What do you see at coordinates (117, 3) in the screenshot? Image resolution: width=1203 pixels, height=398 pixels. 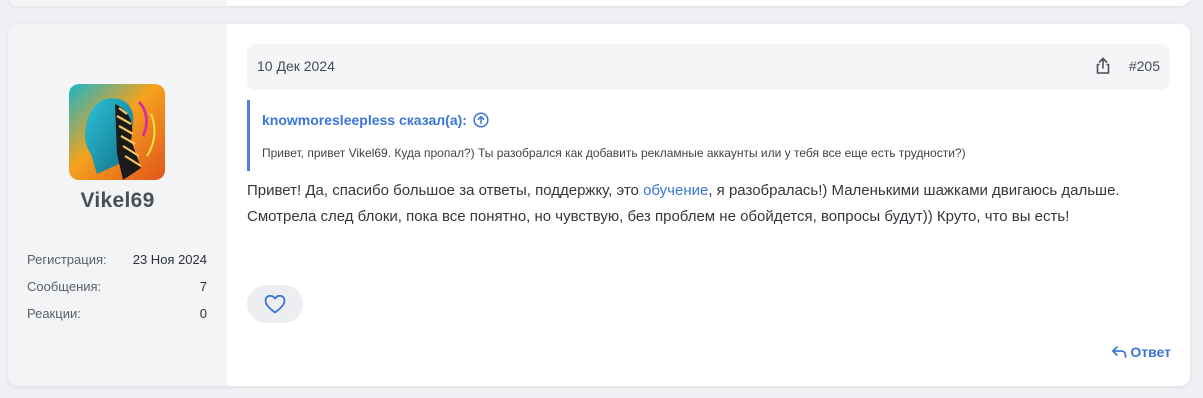 I see `previous-post-user-side` at bounding box center [117, 3].